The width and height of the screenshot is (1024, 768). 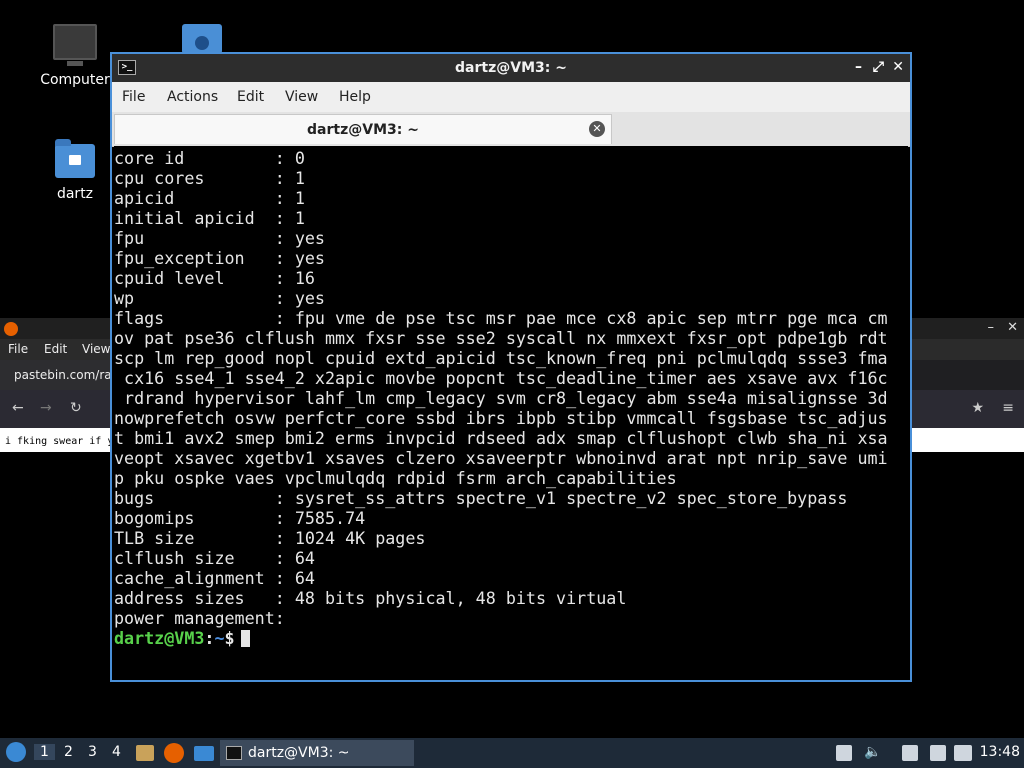 What do you see at coordinates (245, 638) in the screenshot?
I see `text-cursor` at bounding box center [245, 638].